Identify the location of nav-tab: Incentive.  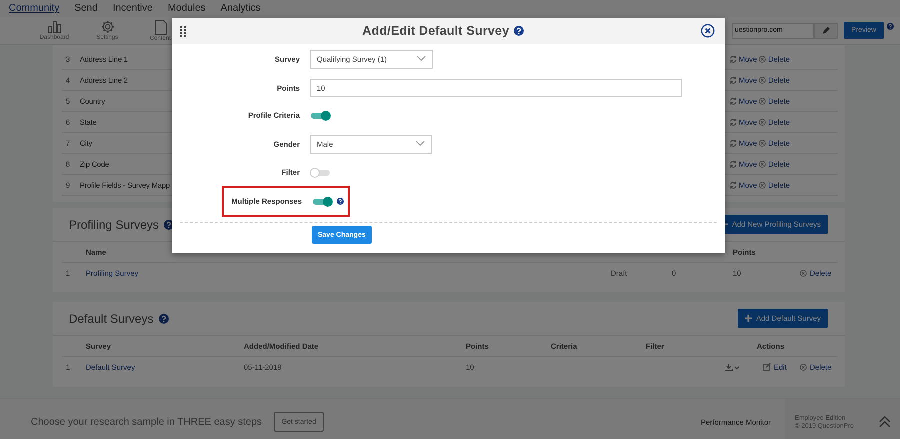
(132, 8).